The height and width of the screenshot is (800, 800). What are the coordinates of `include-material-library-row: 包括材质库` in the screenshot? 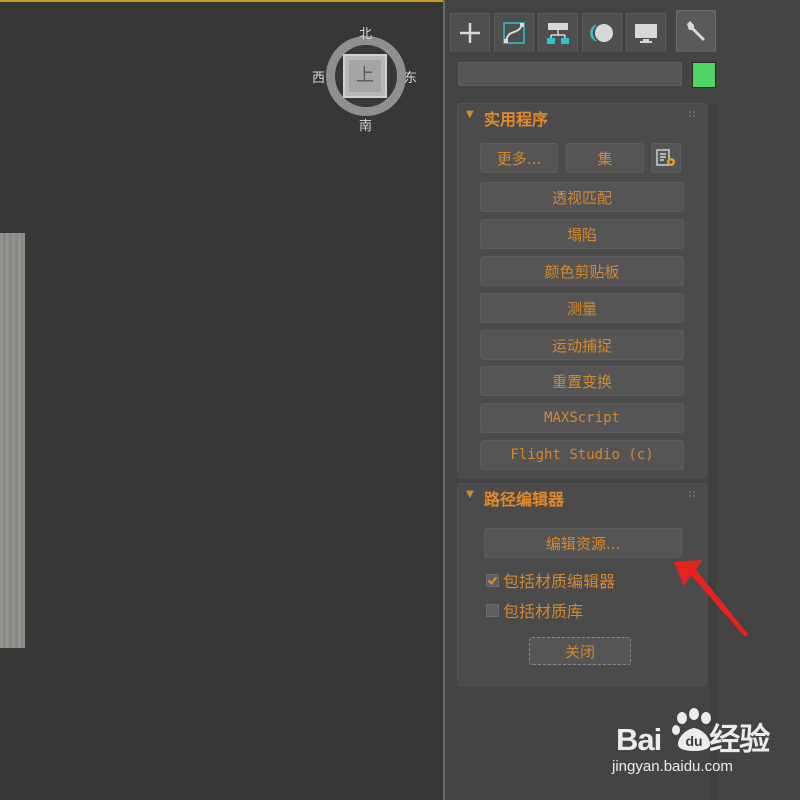 It's located at (535, 610).